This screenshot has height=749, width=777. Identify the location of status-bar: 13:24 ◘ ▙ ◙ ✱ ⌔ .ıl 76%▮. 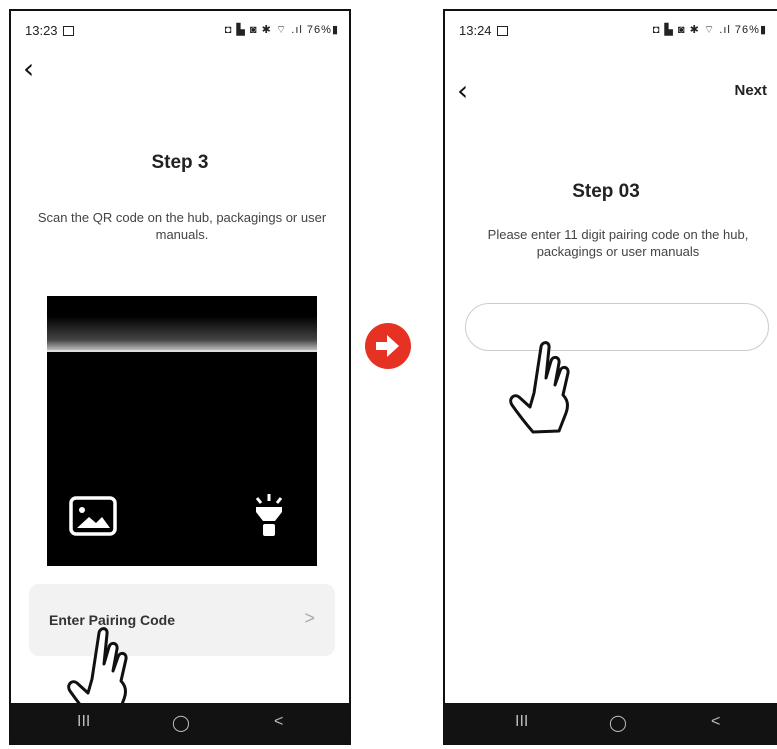
(613, 32).